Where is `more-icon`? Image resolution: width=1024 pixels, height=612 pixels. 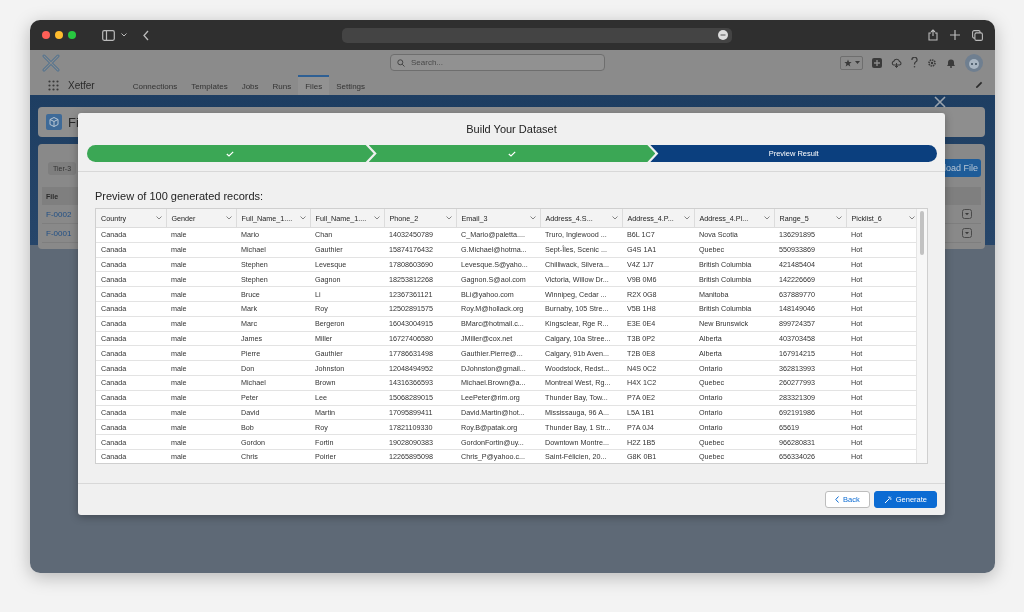
more-icon is located at coordinates (723, 35).